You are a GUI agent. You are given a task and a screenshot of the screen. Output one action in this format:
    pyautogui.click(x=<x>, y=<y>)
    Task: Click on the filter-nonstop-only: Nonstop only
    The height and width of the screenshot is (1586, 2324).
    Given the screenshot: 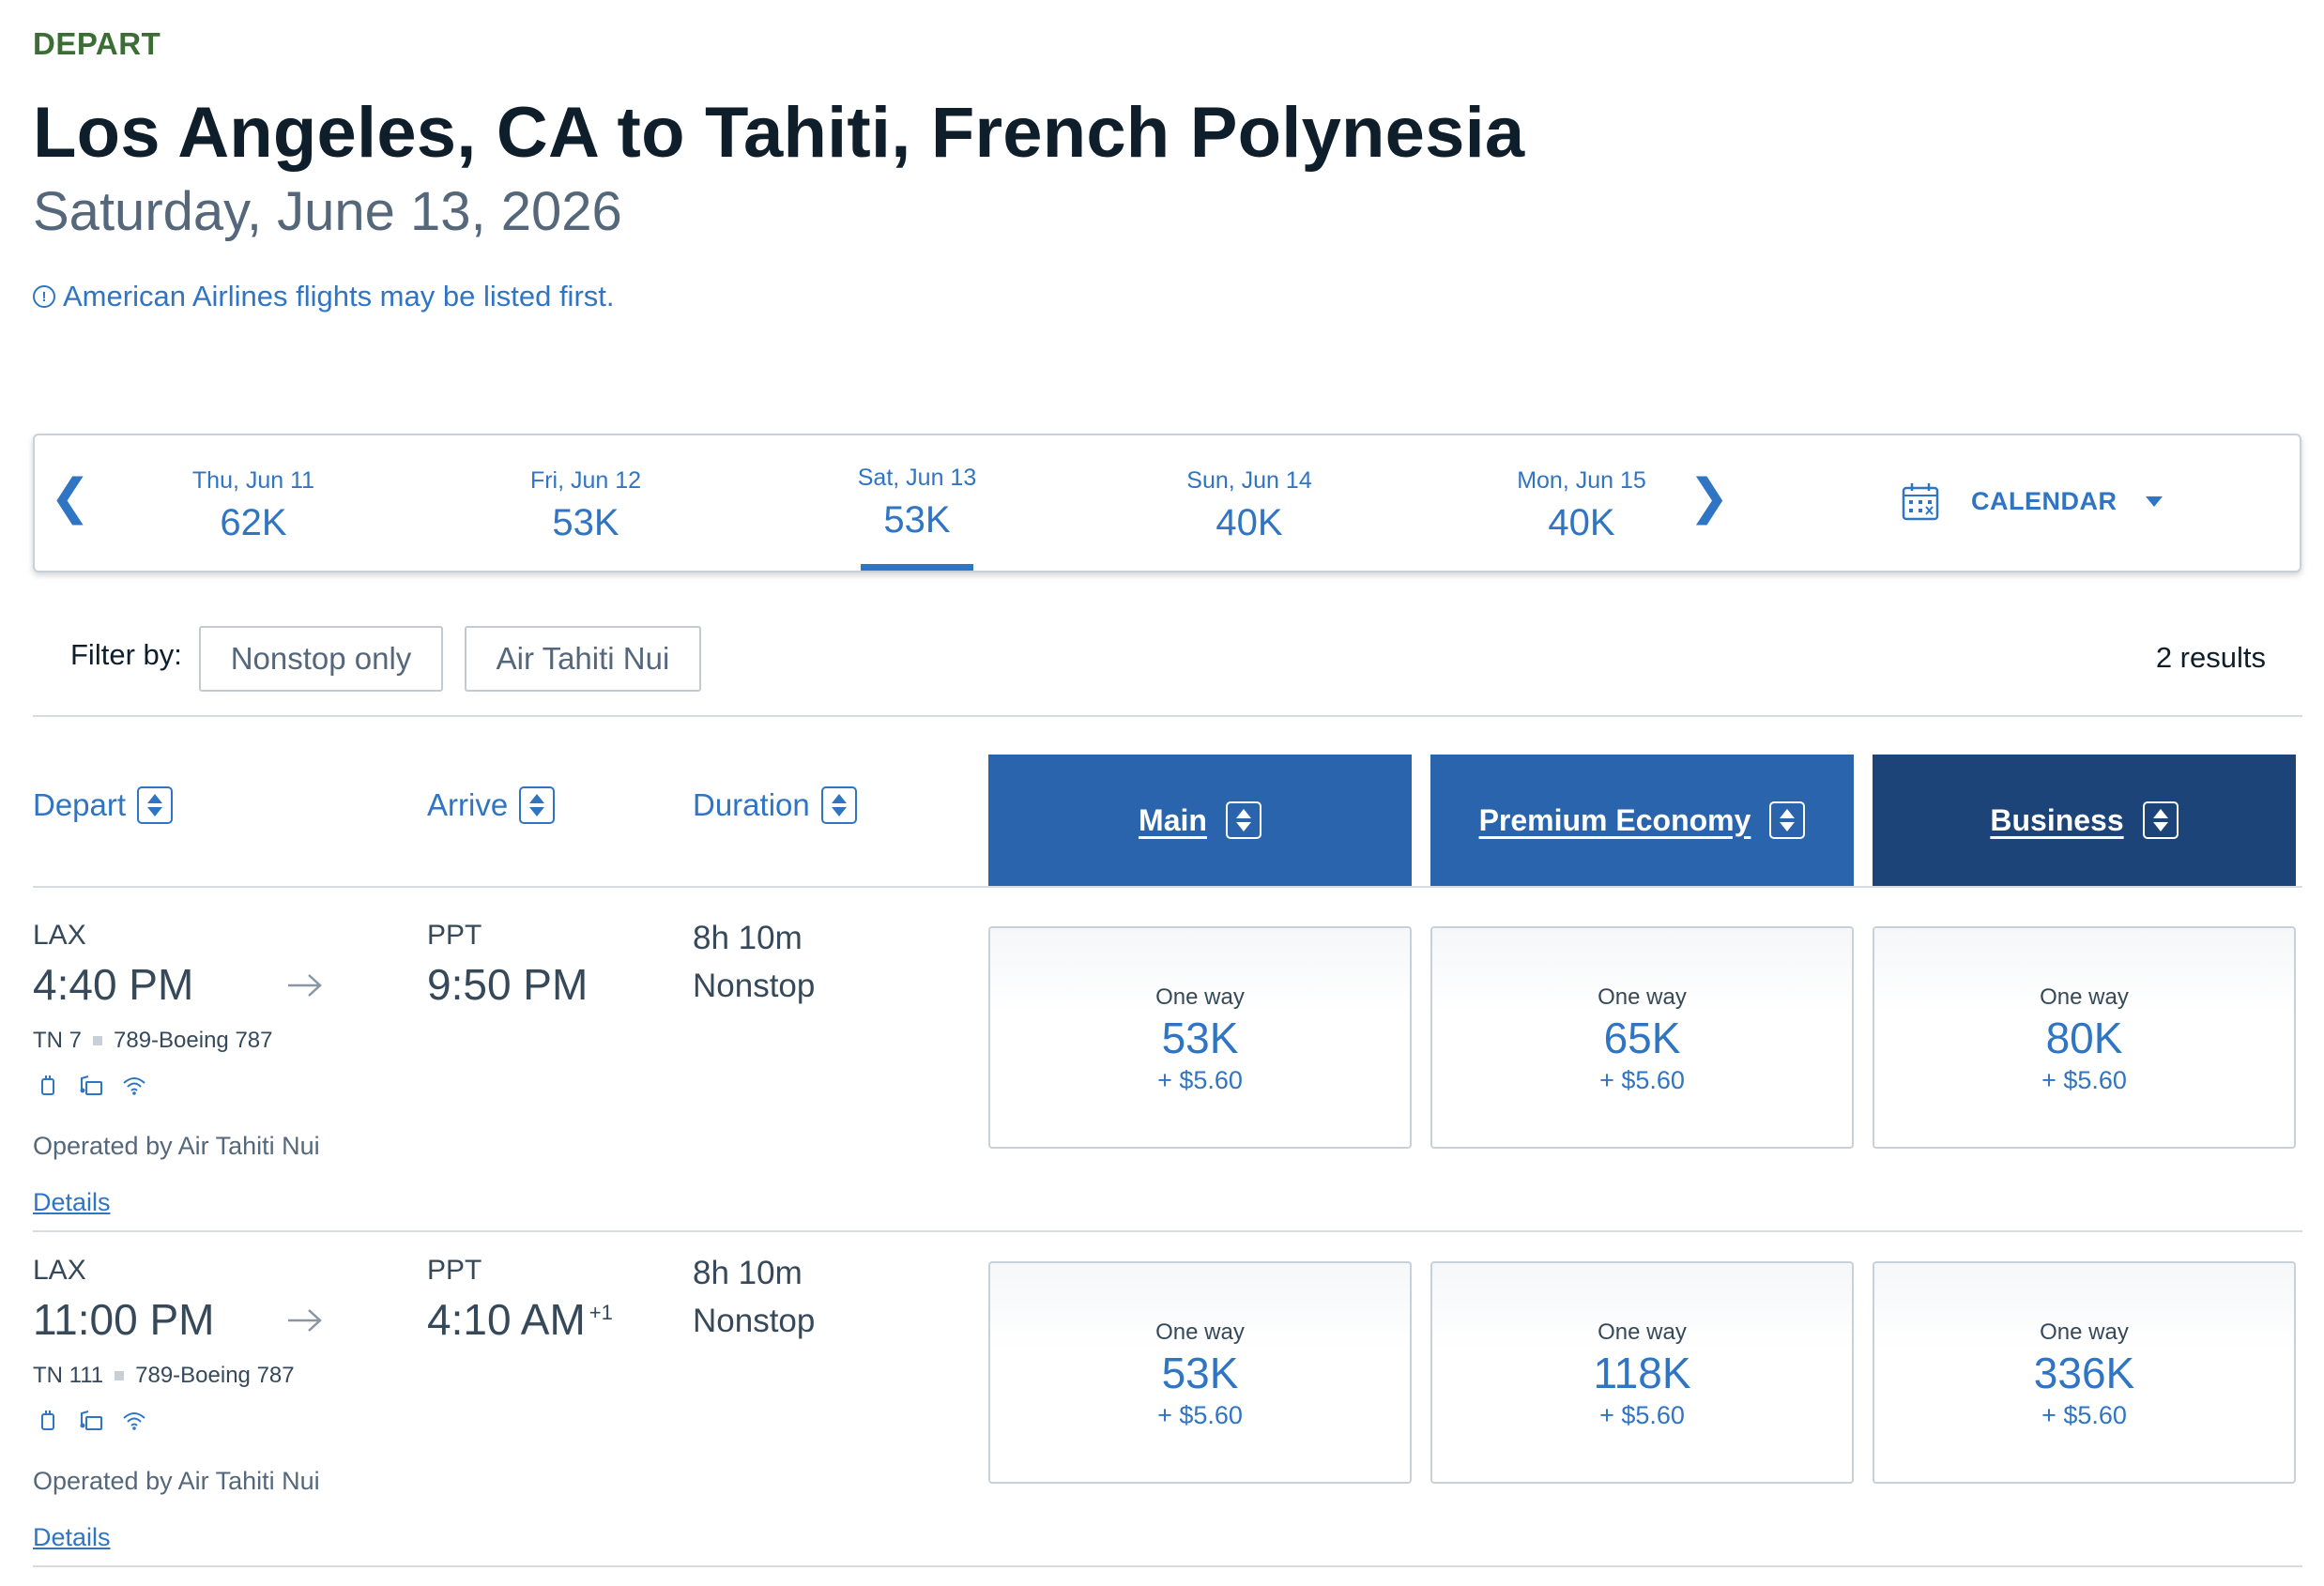 What is the action you would take?
    pyautogui.click(x=321, y=659)
    